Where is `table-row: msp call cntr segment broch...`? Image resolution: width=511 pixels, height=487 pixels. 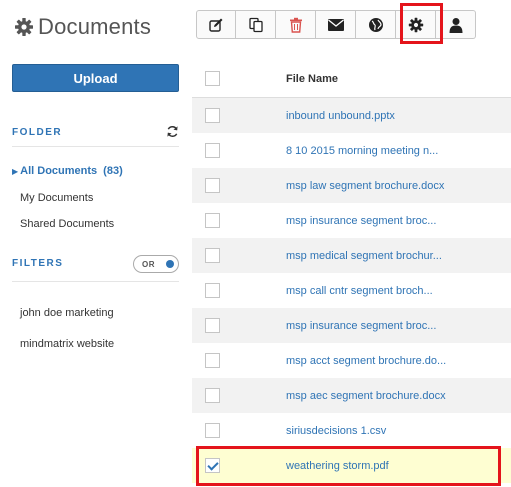
table-row: msp call cntr segment broch... is located at coordinates (351, 290).